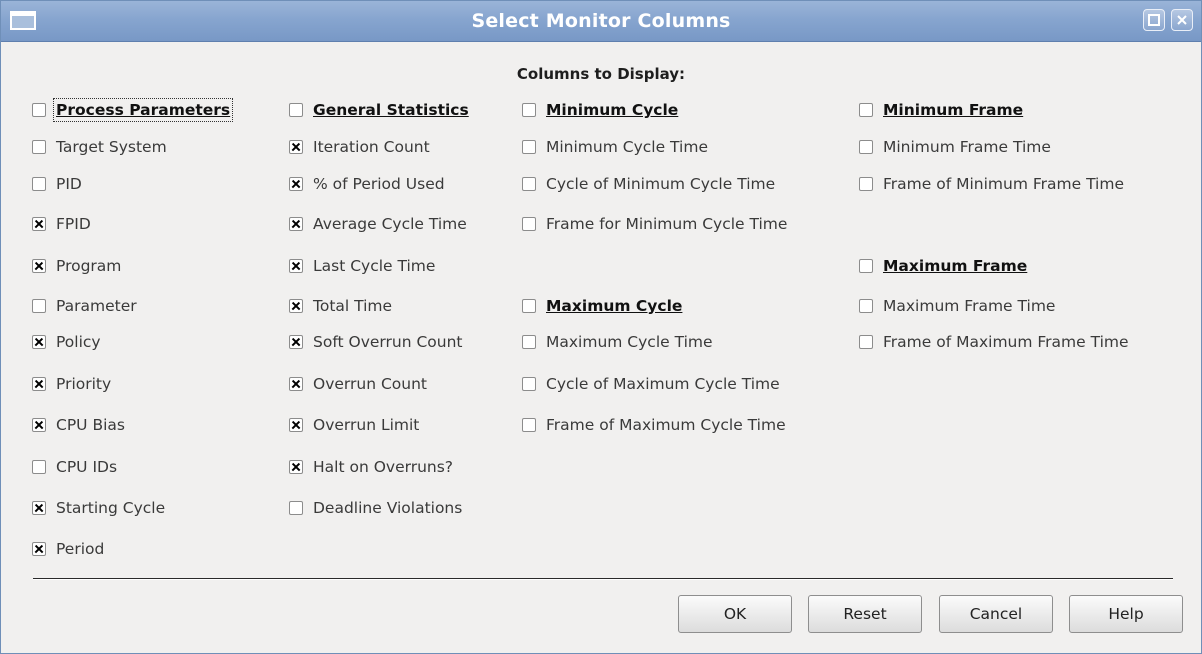 The image size is (1202, 654). What do you see at coordinates (371, 147) in the screenshot?
I see `checkbox-label: Iteration Count` at bounding box center [371, 147].